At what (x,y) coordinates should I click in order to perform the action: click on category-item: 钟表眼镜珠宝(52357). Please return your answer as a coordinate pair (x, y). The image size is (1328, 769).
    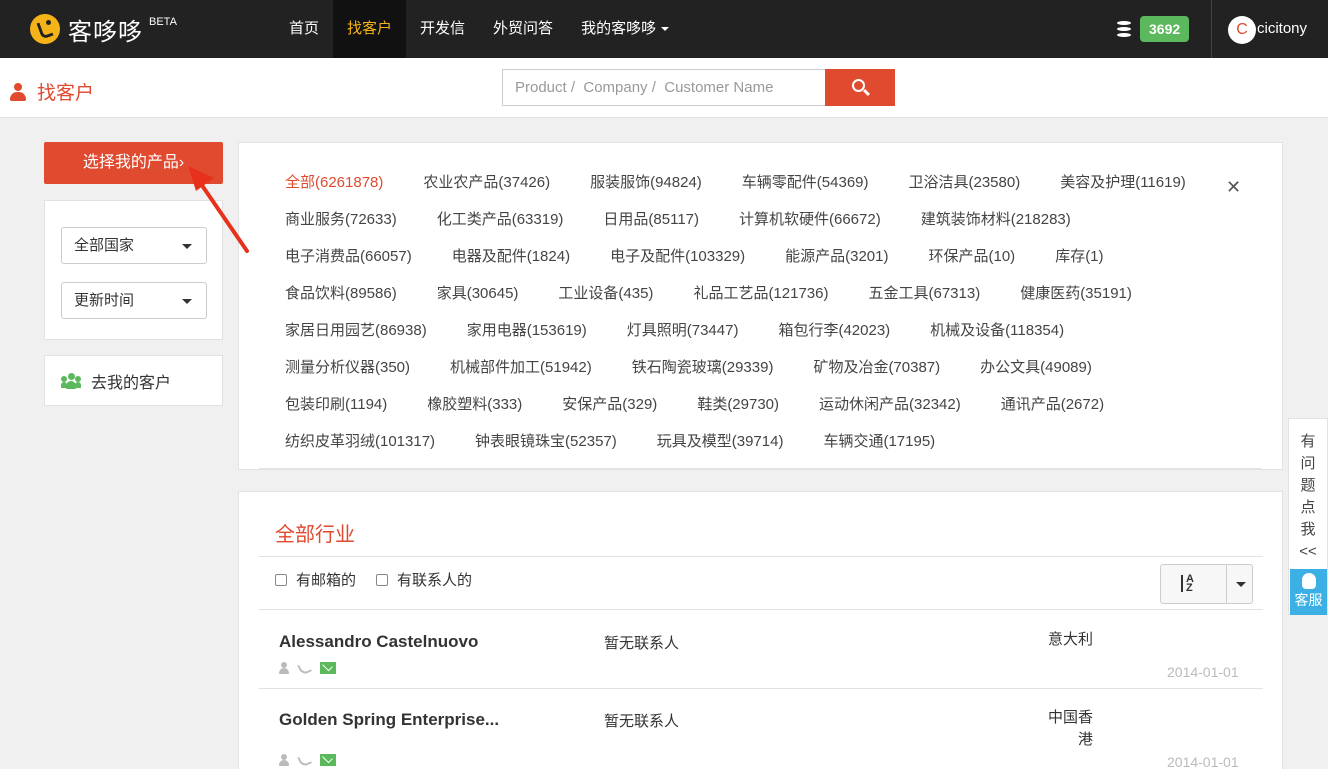
    Looking at the image, I should click on (546, 440).